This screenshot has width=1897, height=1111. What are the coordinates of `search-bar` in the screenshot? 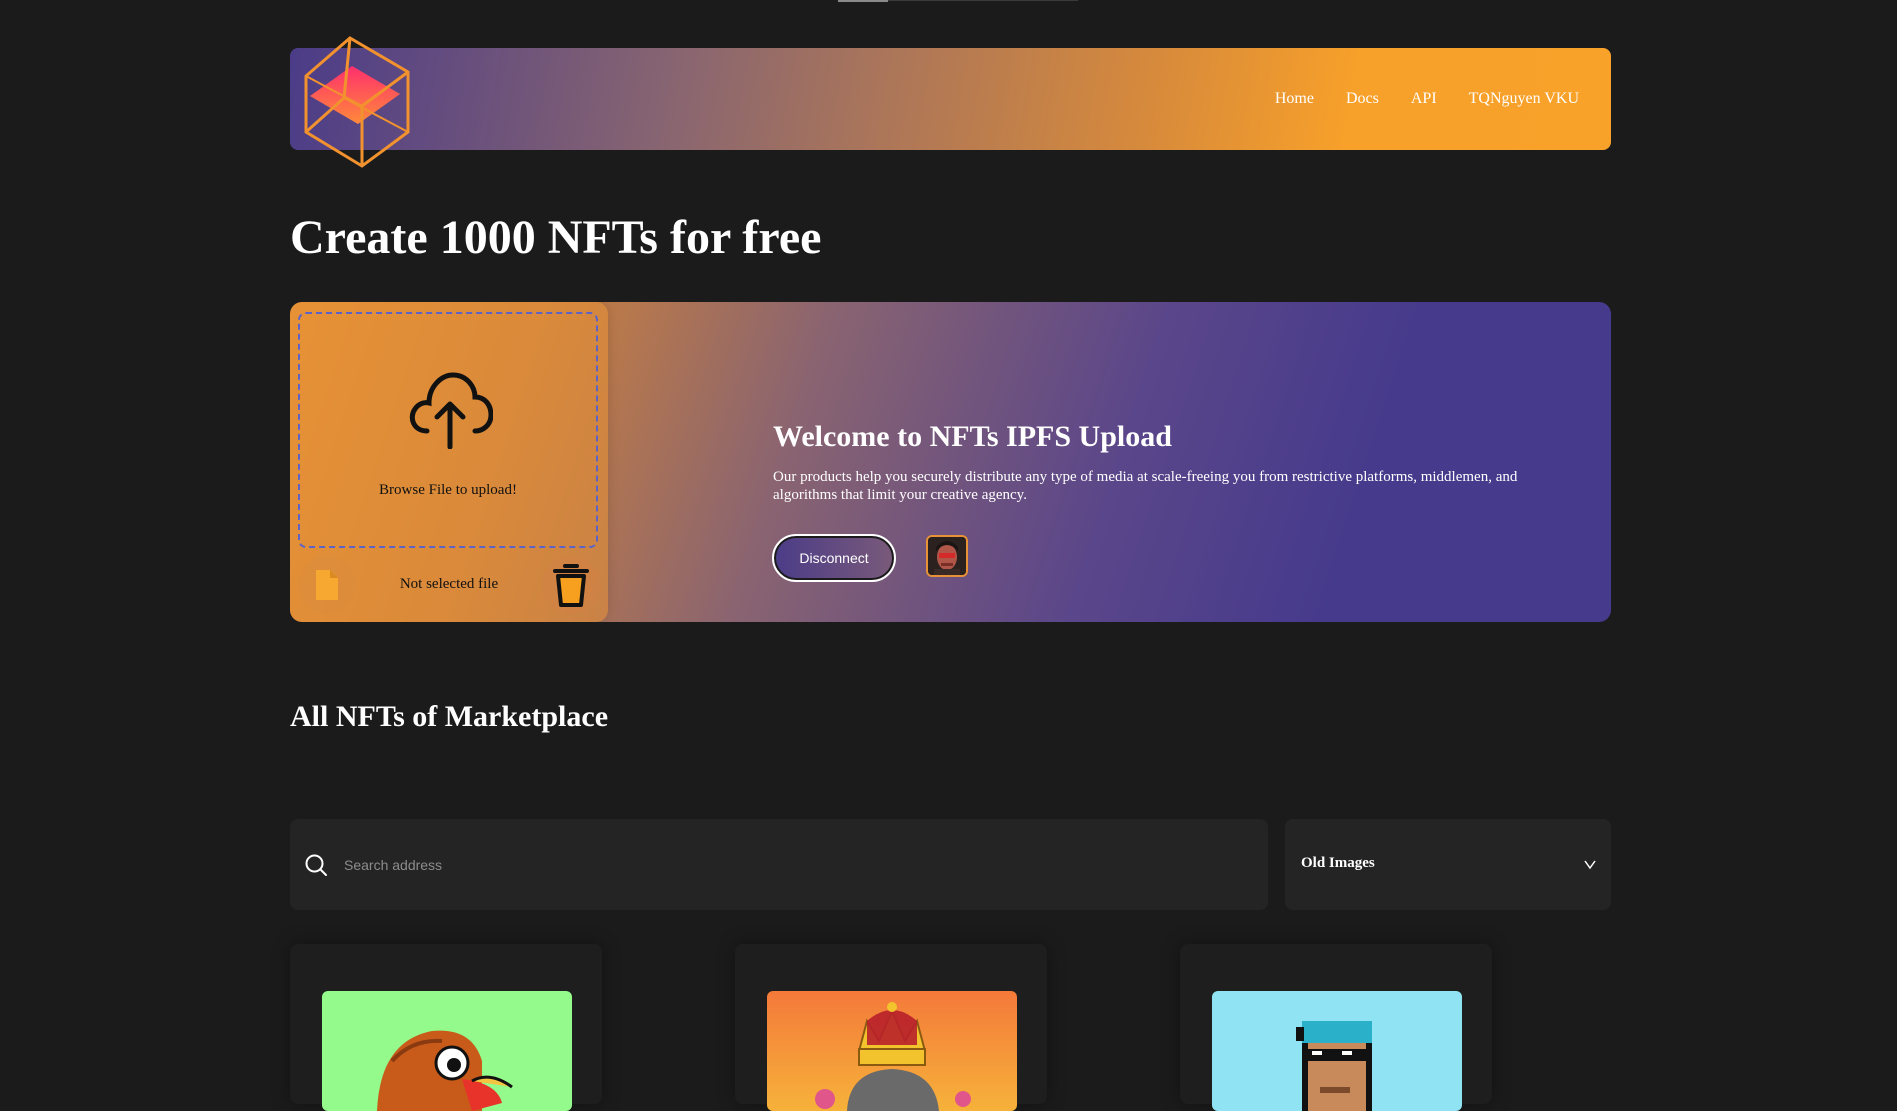 It's located at (779, 864).